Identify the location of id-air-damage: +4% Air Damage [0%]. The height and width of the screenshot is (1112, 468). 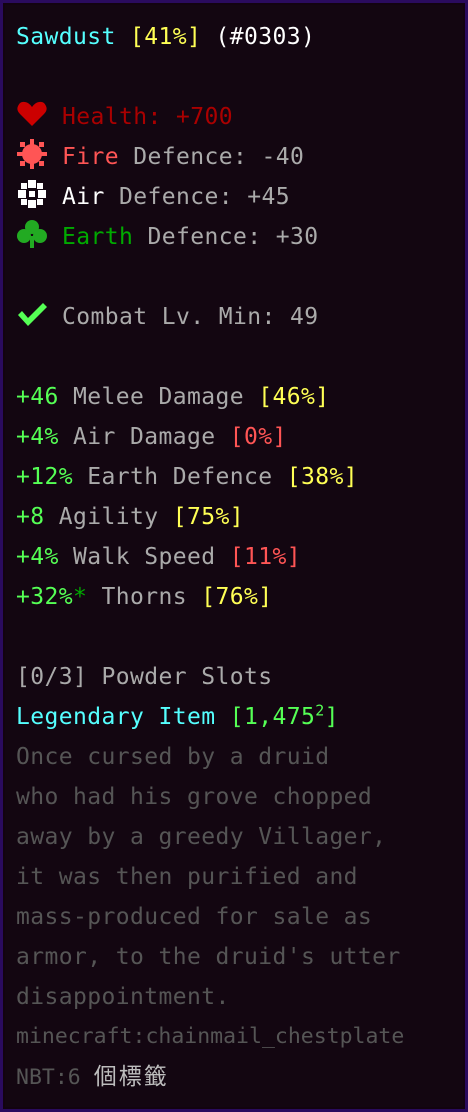
(240, 437).